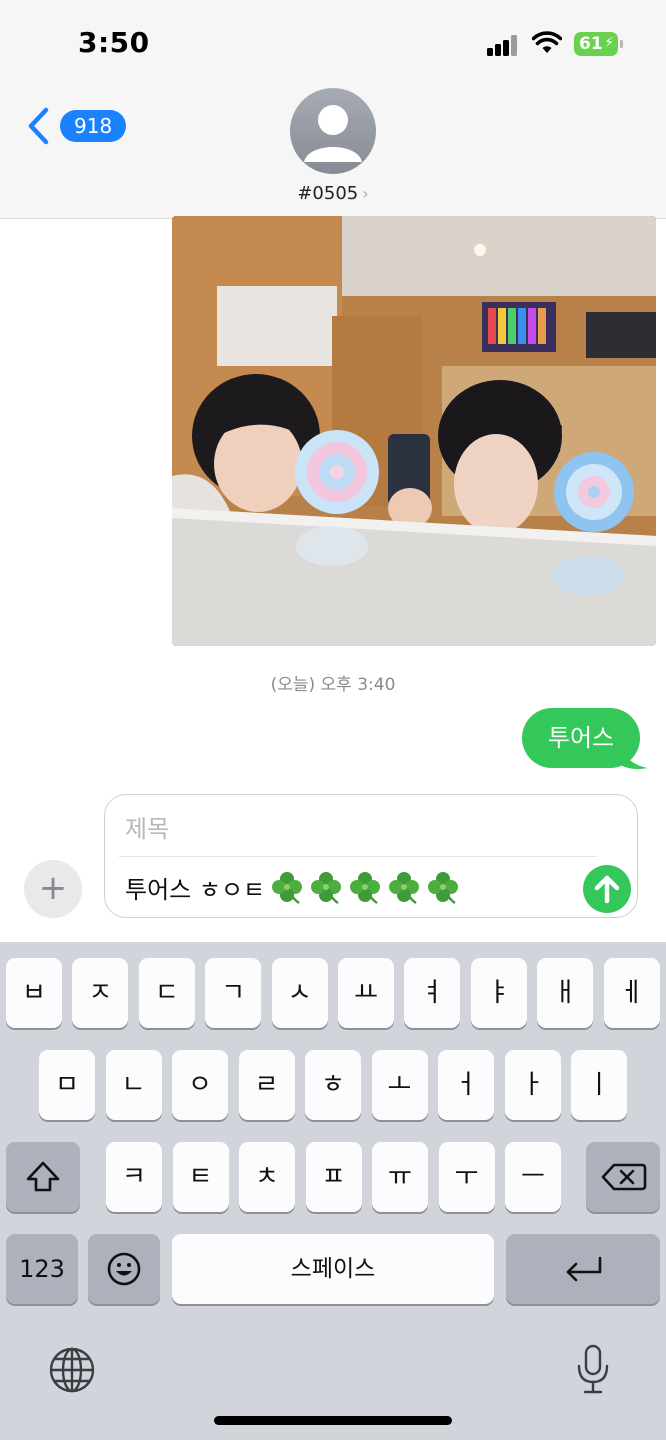  What do you see at coordinates (333, 1420) in the screenshot?
I see `home-indicator` at bounding box center [333, 1420].